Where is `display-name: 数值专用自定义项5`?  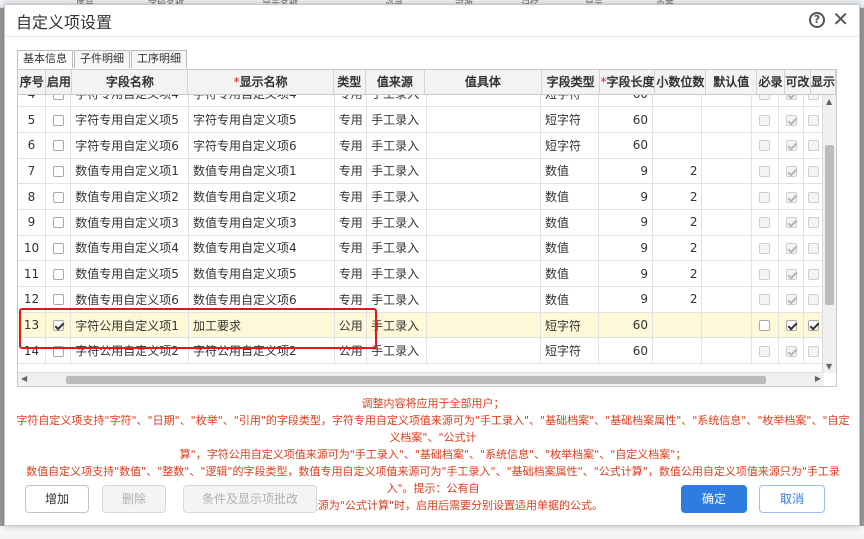
display-name: 数值专用自定义项5 is located at coordinates (262, 273).